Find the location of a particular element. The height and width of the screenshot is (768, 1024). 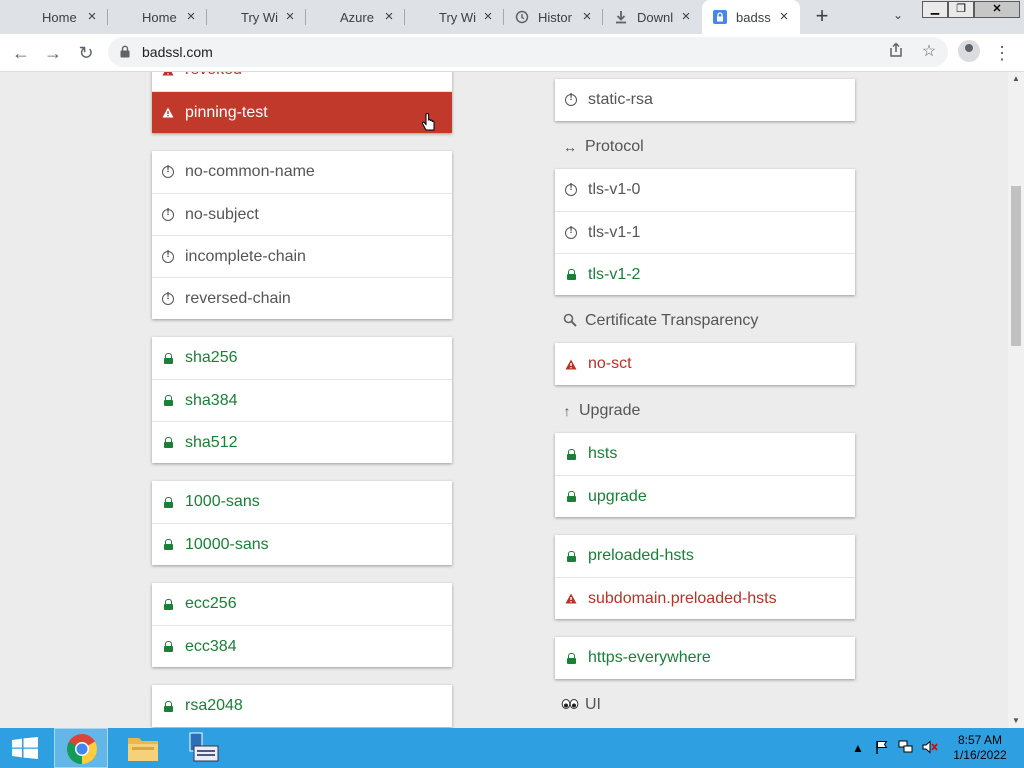

tab-title: Histor is located at coordinates (555, 17).